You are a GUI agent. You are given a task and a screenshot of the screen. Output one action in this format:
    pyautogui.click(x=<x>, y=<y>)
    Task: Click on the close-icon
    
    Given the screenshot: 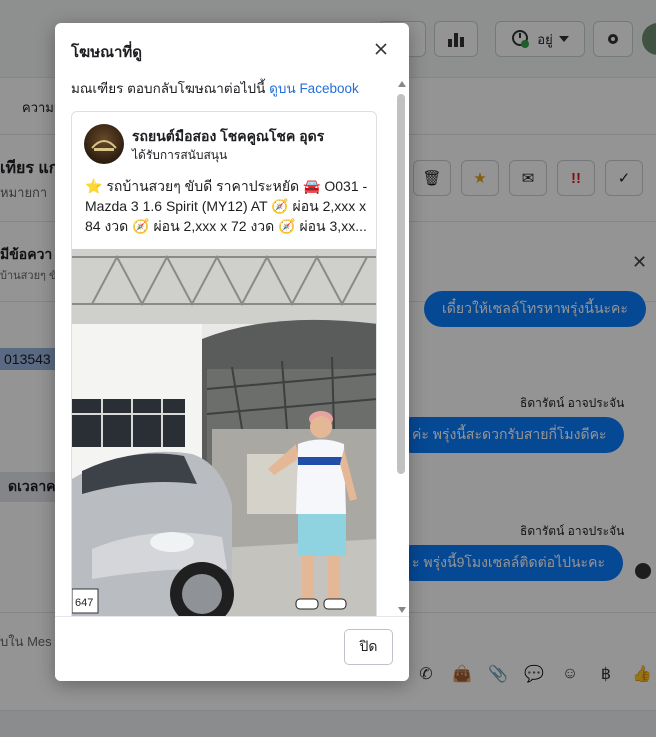 What is the action you would take?
    pyautogui.click(x=381, y=49)
    